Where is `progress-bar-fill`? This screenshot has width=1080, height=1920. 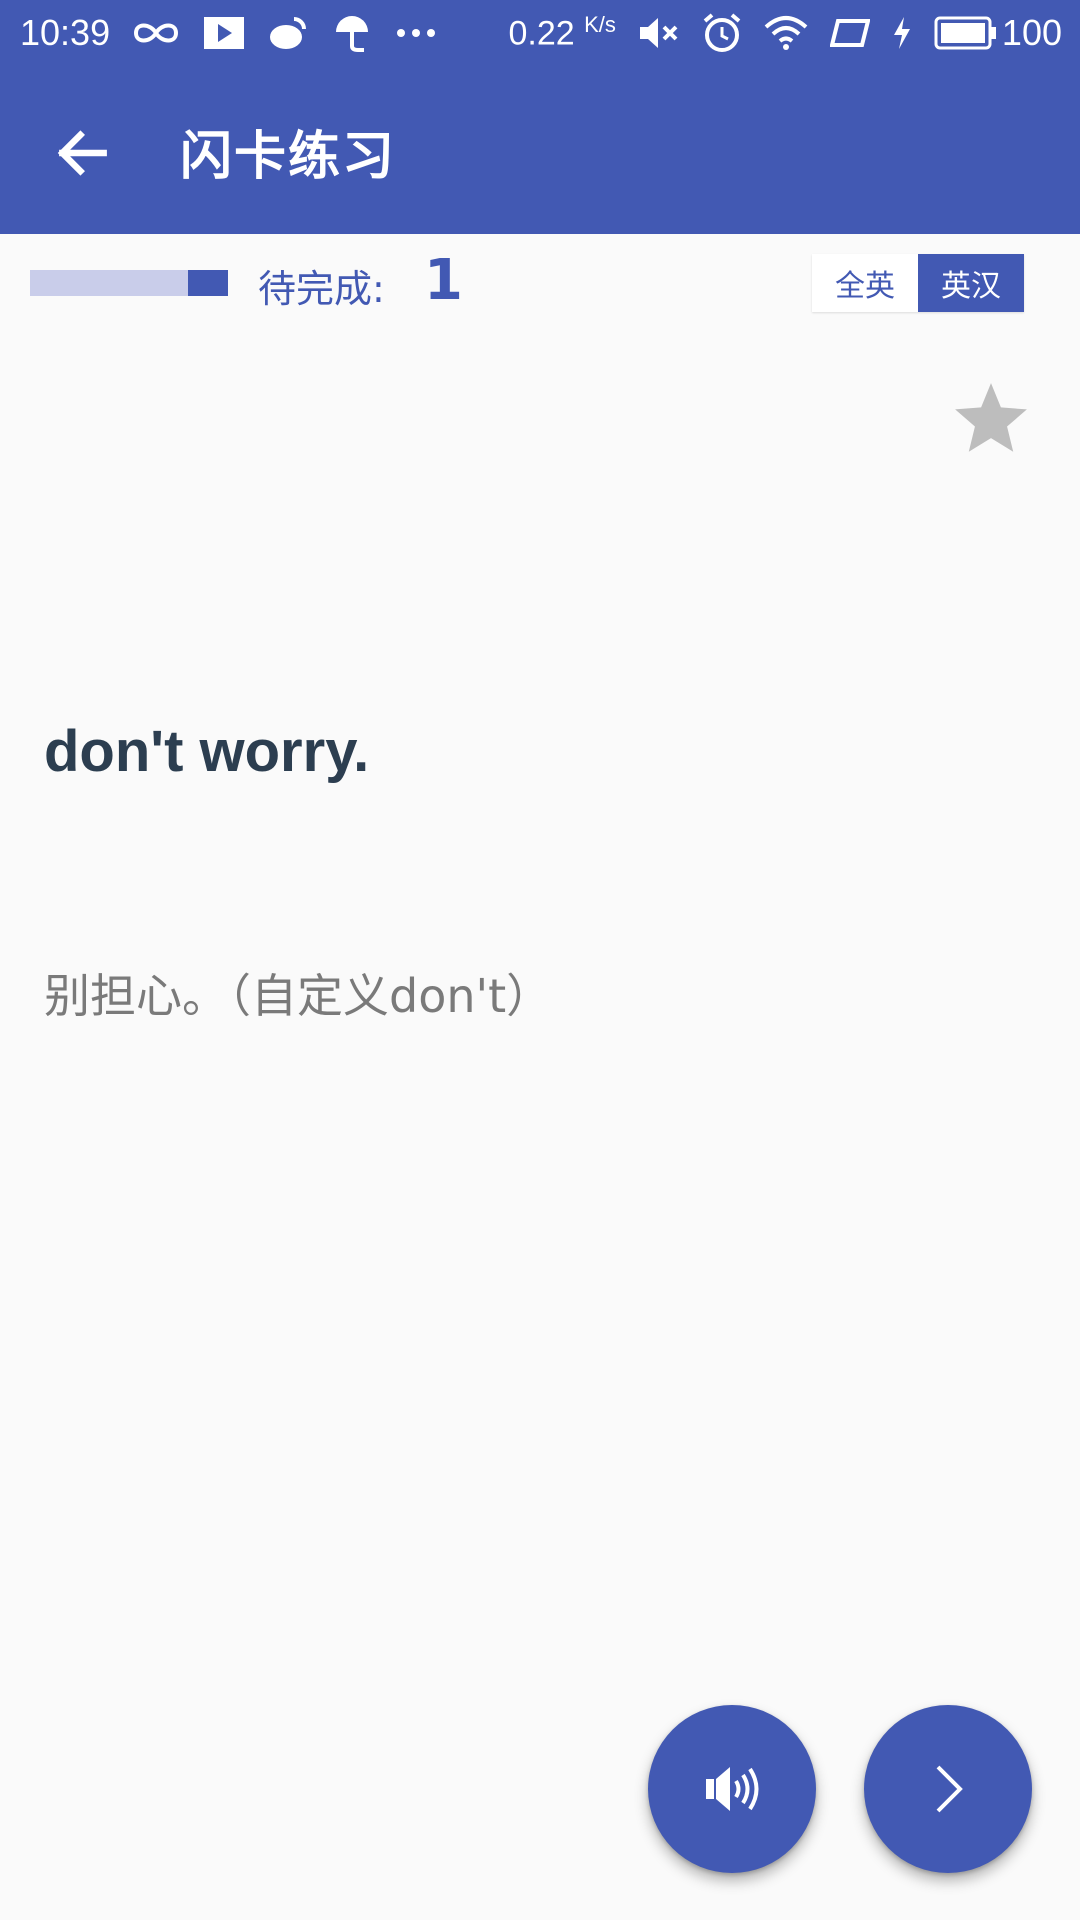 progress-bar-fill is located at coordinates (208, 283).